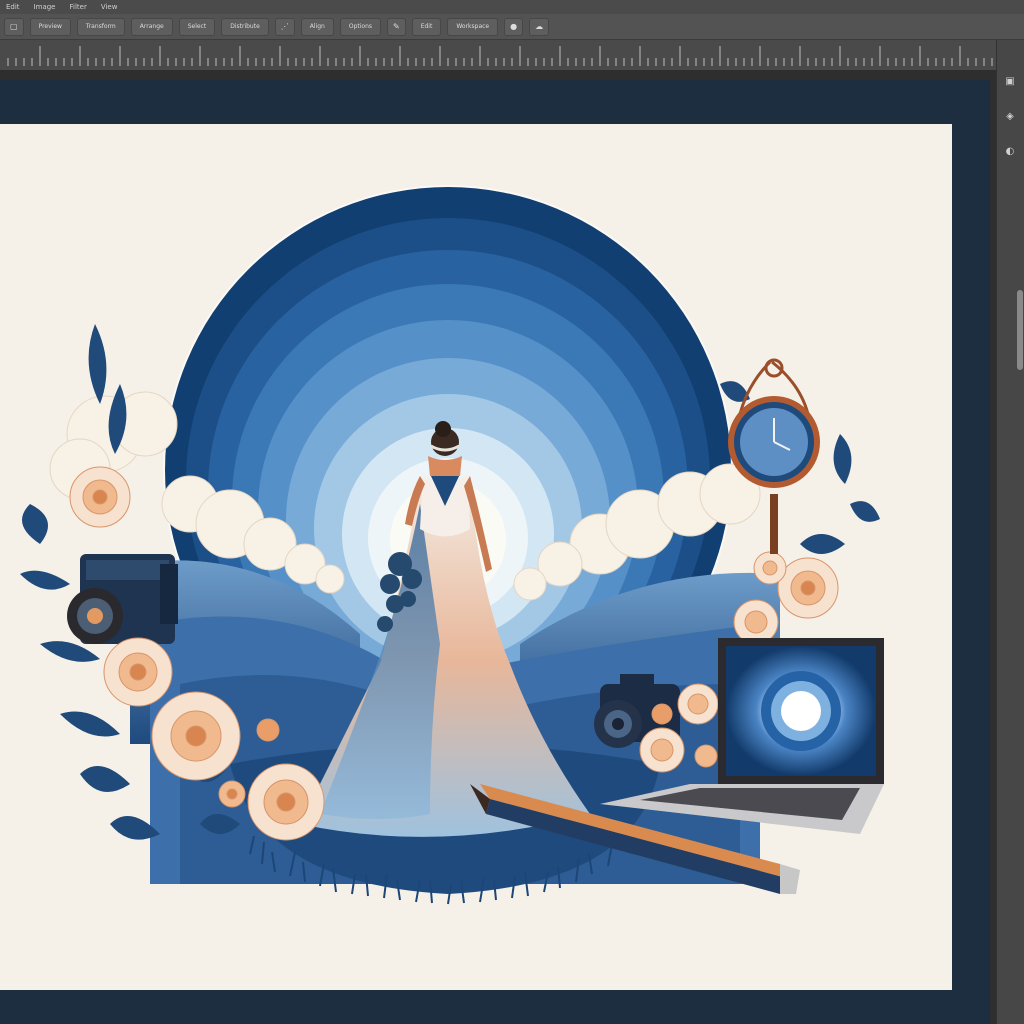 The height and width of the screenshot is (1024, 1024). I want to click on option-align: Align, so click(317, 26).